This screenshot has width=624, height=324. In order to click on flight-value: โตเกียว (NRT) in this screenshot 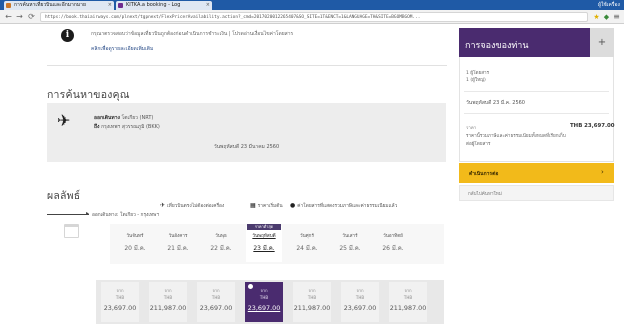, I will do `click(137, 118)`.